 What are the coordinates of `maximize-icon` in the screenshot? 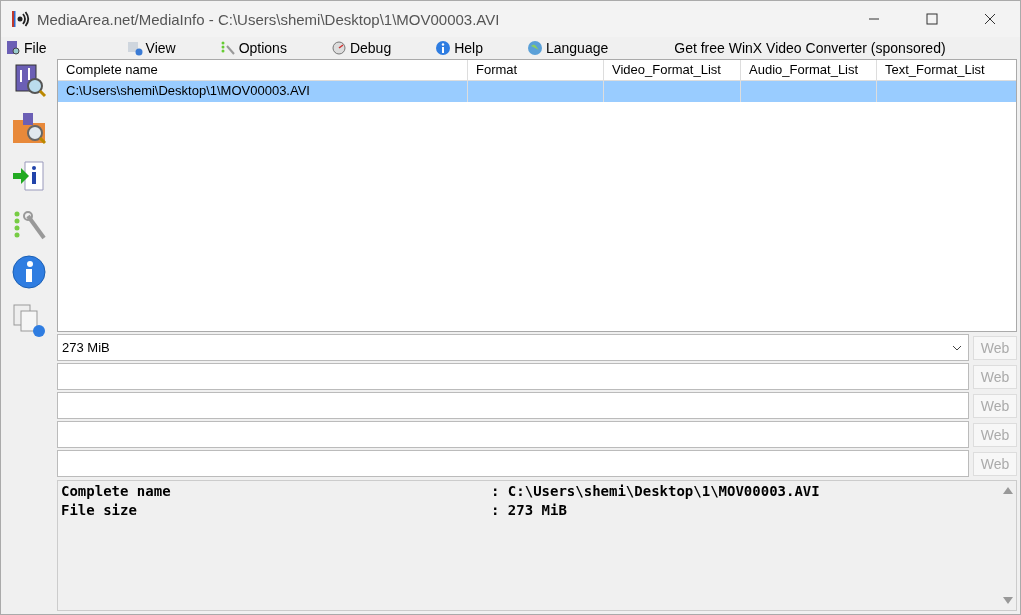 It's located at (932, 19).